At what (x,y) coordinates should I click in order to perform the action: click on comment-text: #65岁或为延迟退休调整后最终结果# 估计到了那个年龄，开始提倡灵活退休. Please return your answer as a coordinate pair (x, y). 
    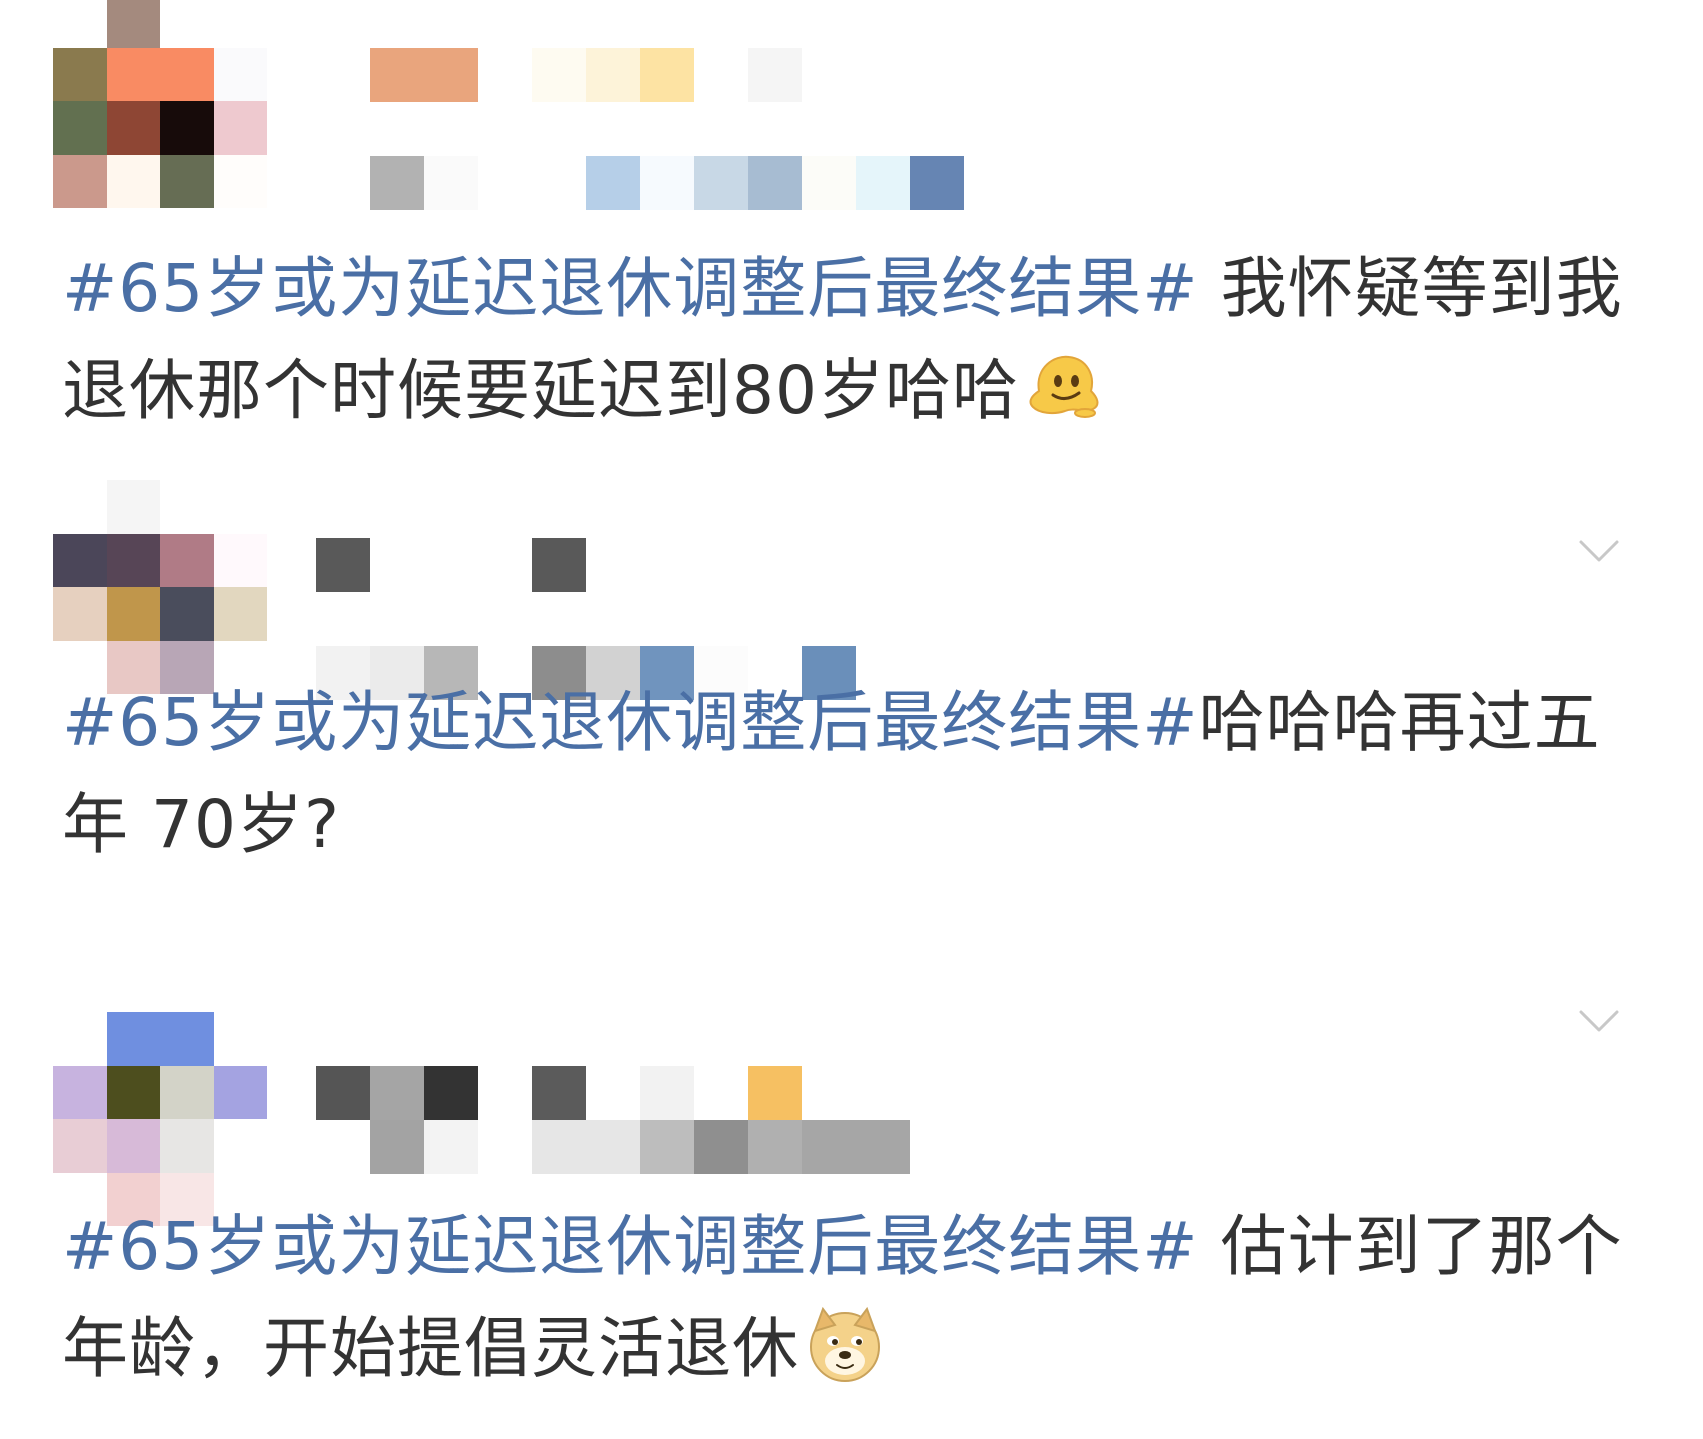
    Looking at the image, I should click on (857, 1298).